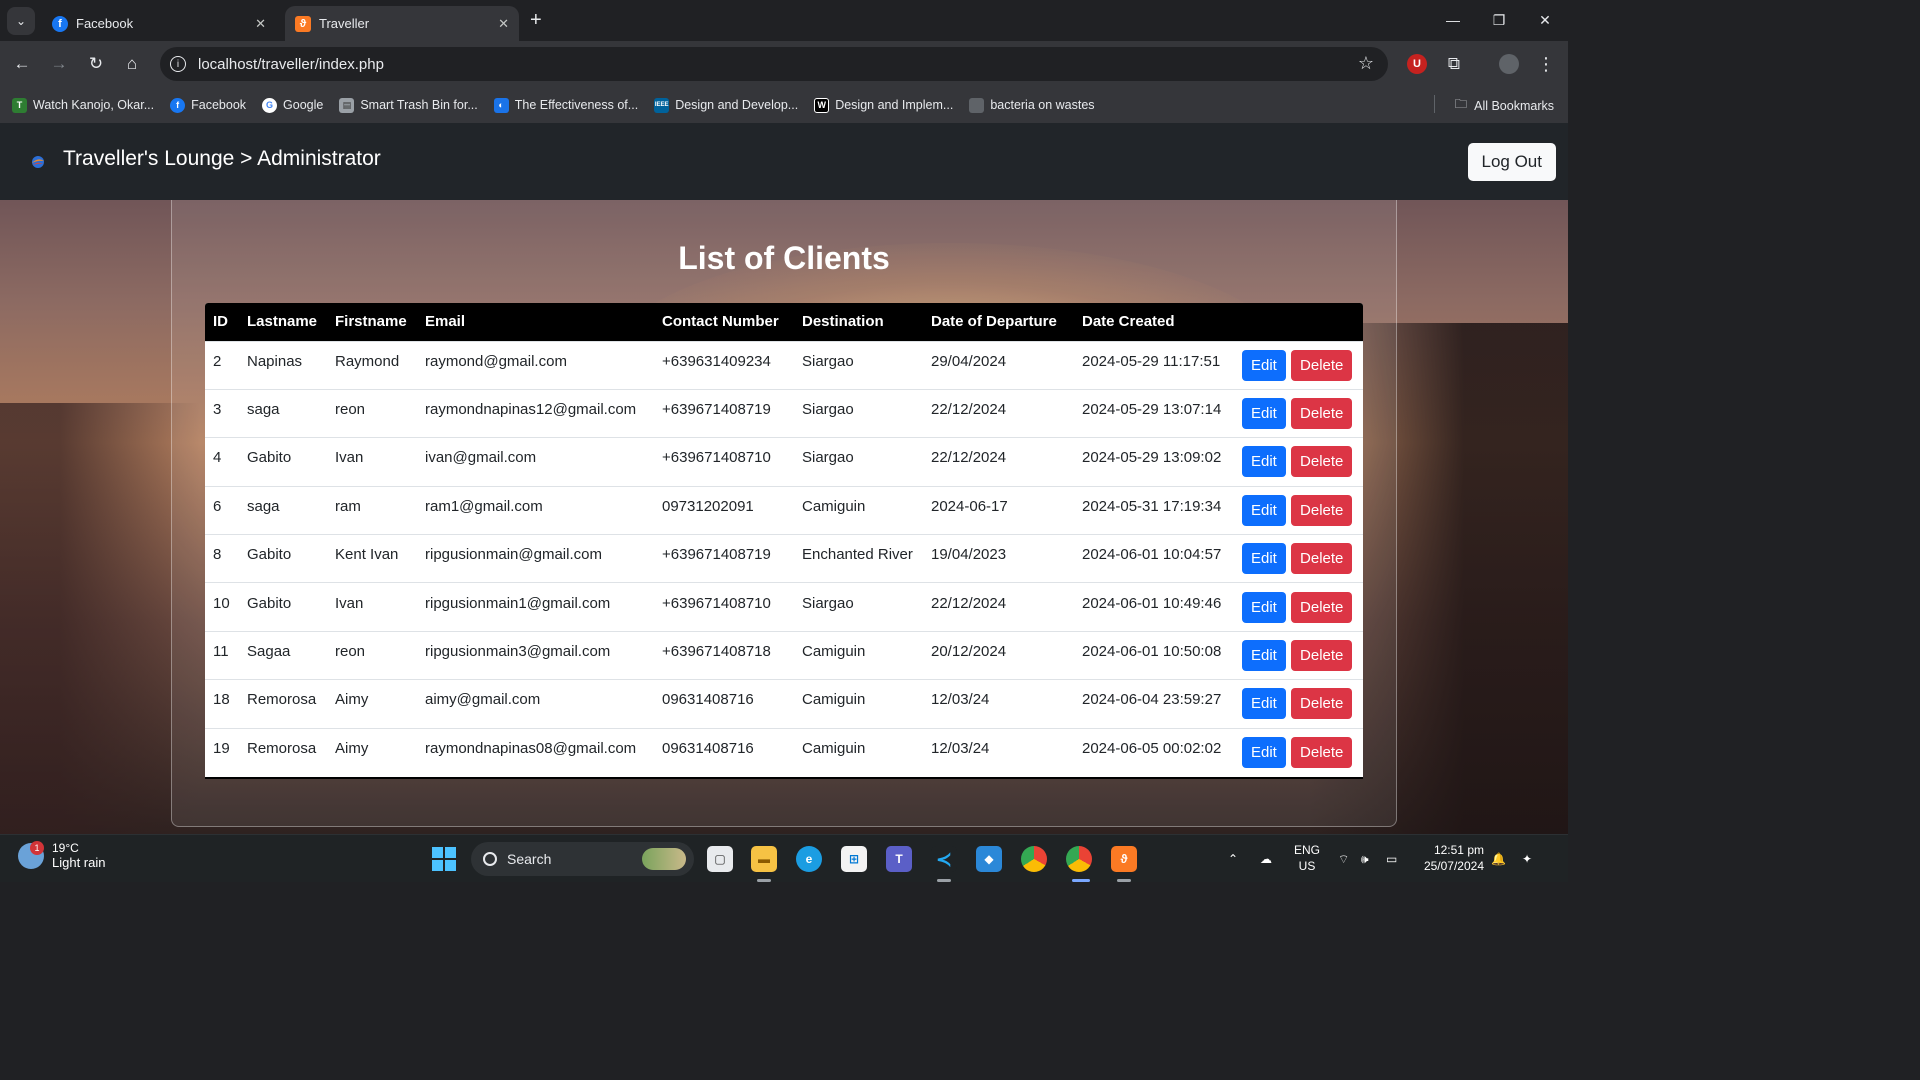 The image size is (1920, 1080). I want to click on language-indicator: ENG US, so click(1307, 858).